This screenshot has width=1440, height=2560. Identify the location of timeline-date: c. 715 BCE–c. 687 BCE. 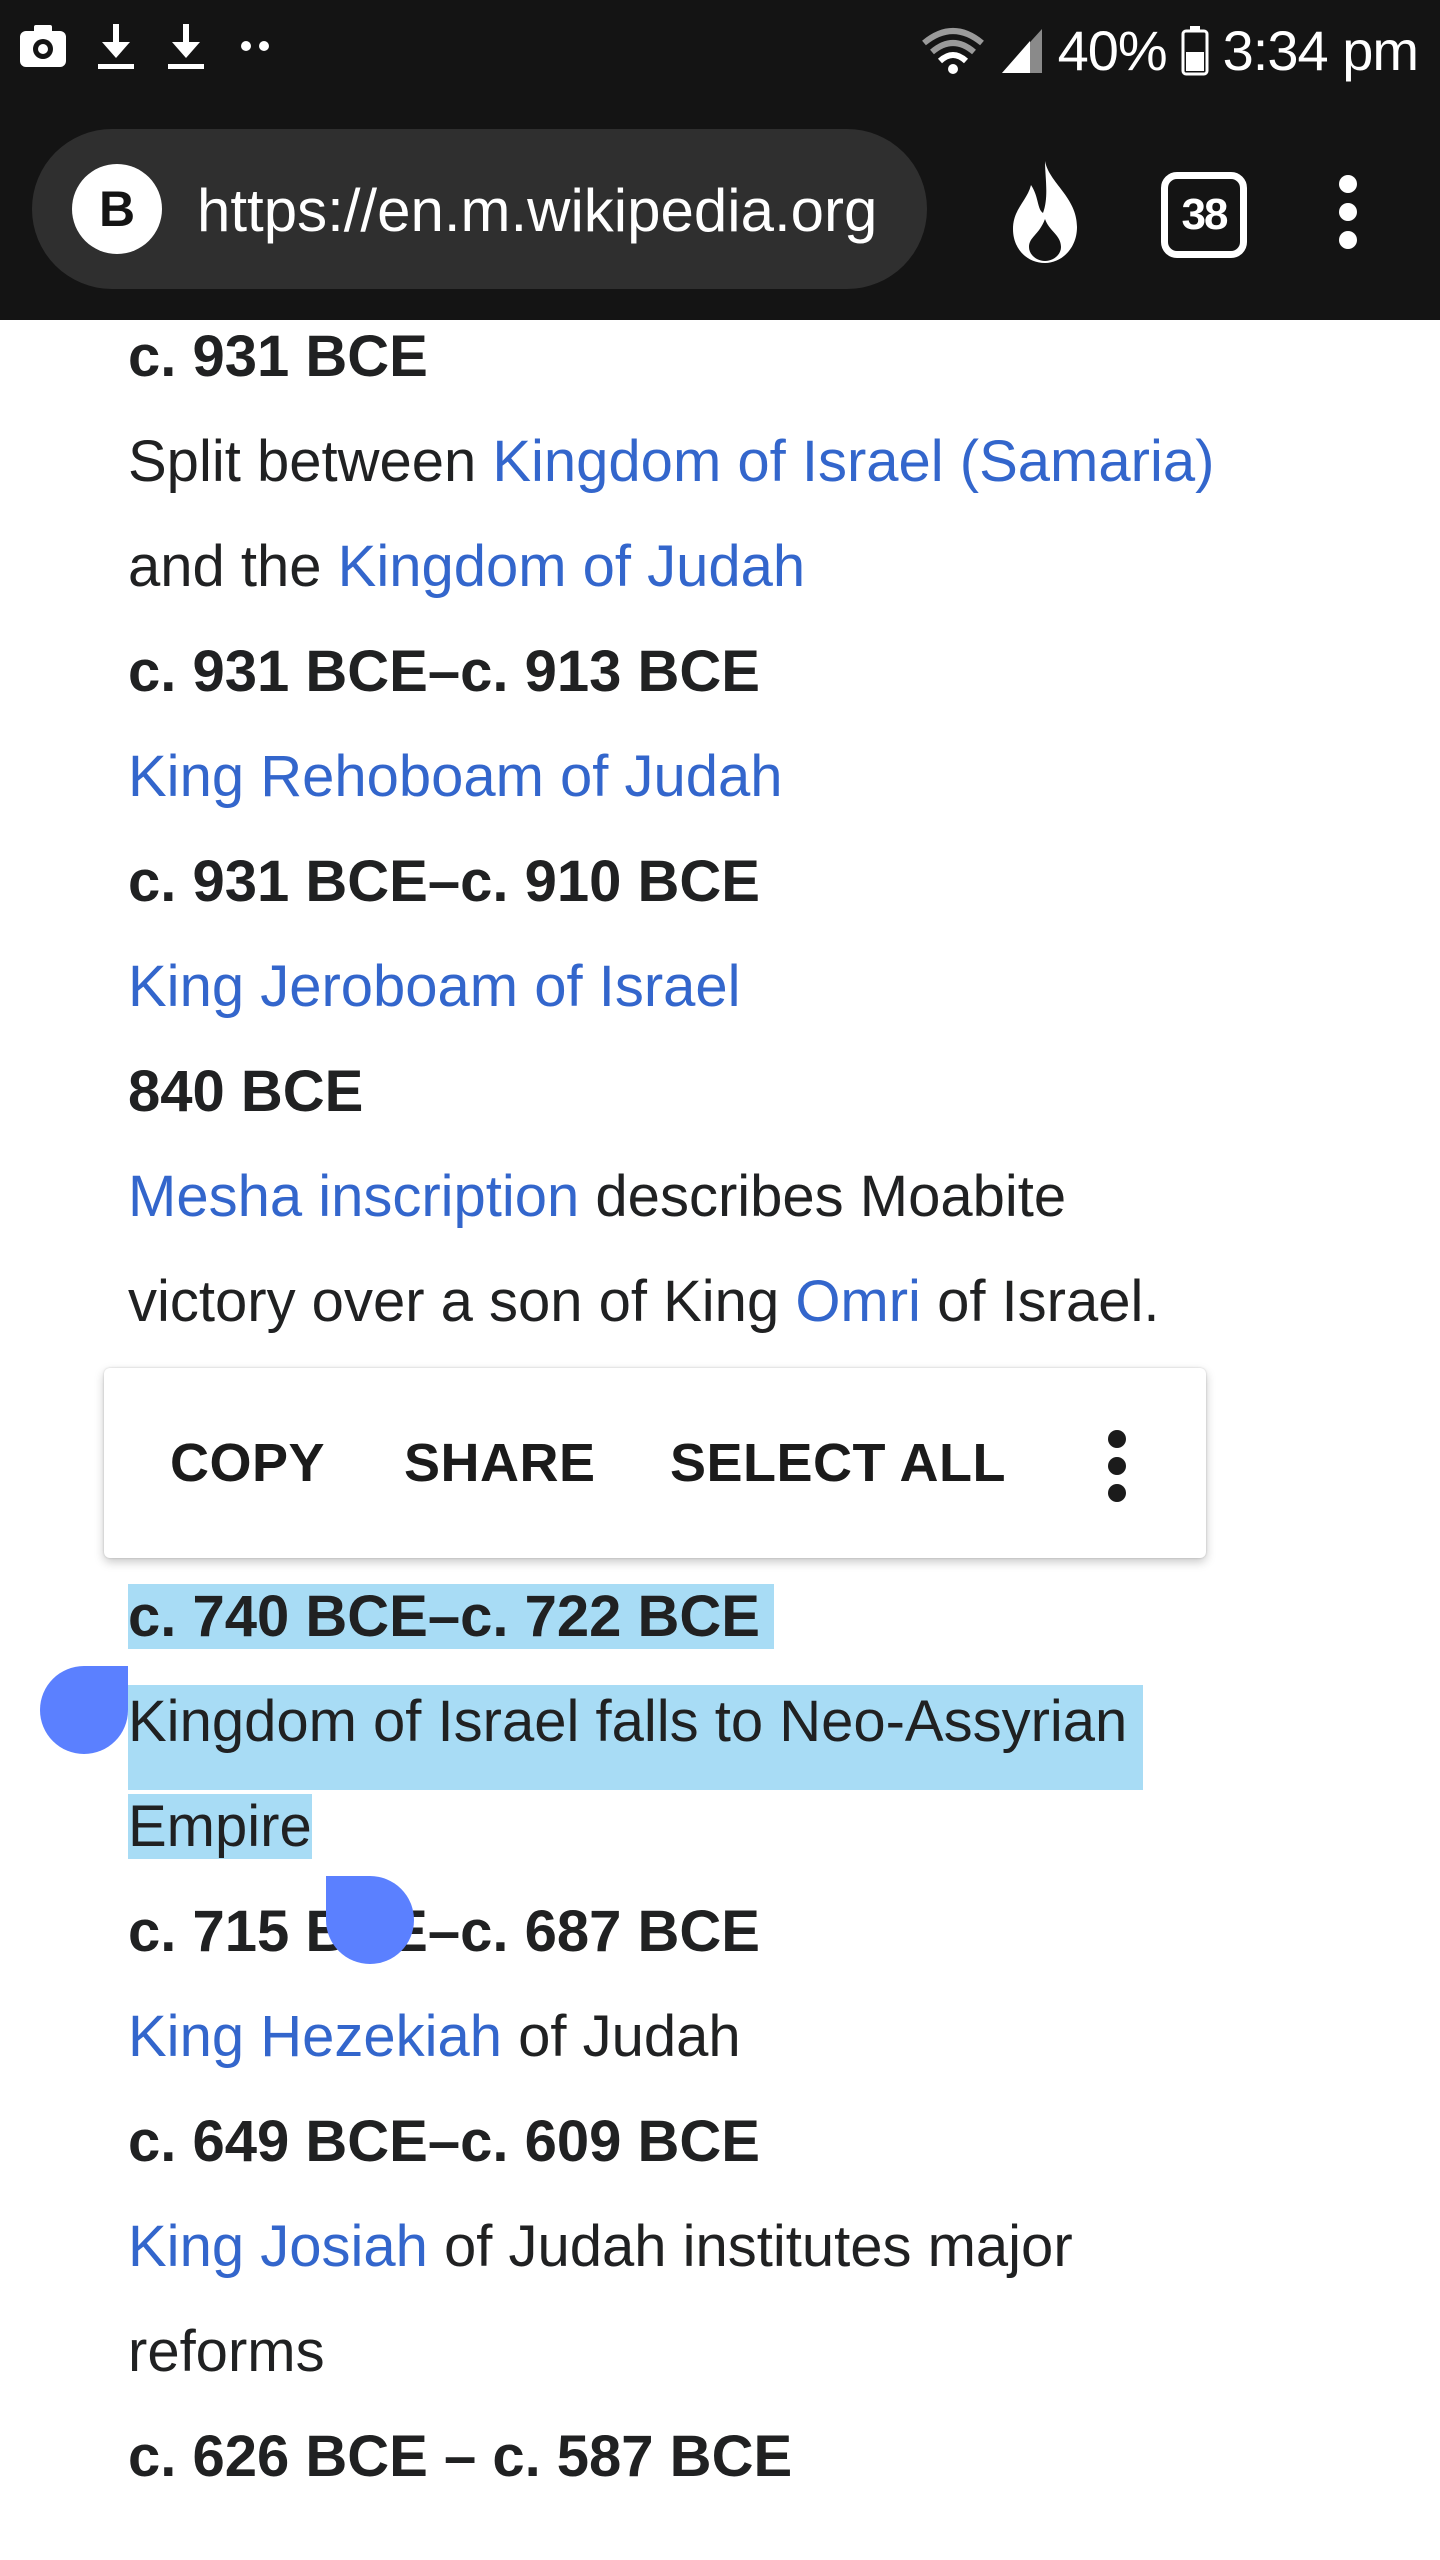
(444, 1931).